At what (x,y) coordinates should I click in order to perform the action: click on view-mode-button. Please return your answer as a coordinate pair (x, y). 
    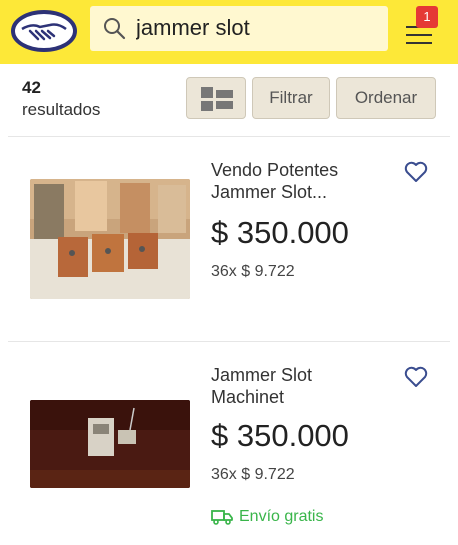
    Looking at the image, I should click on (216, 98).